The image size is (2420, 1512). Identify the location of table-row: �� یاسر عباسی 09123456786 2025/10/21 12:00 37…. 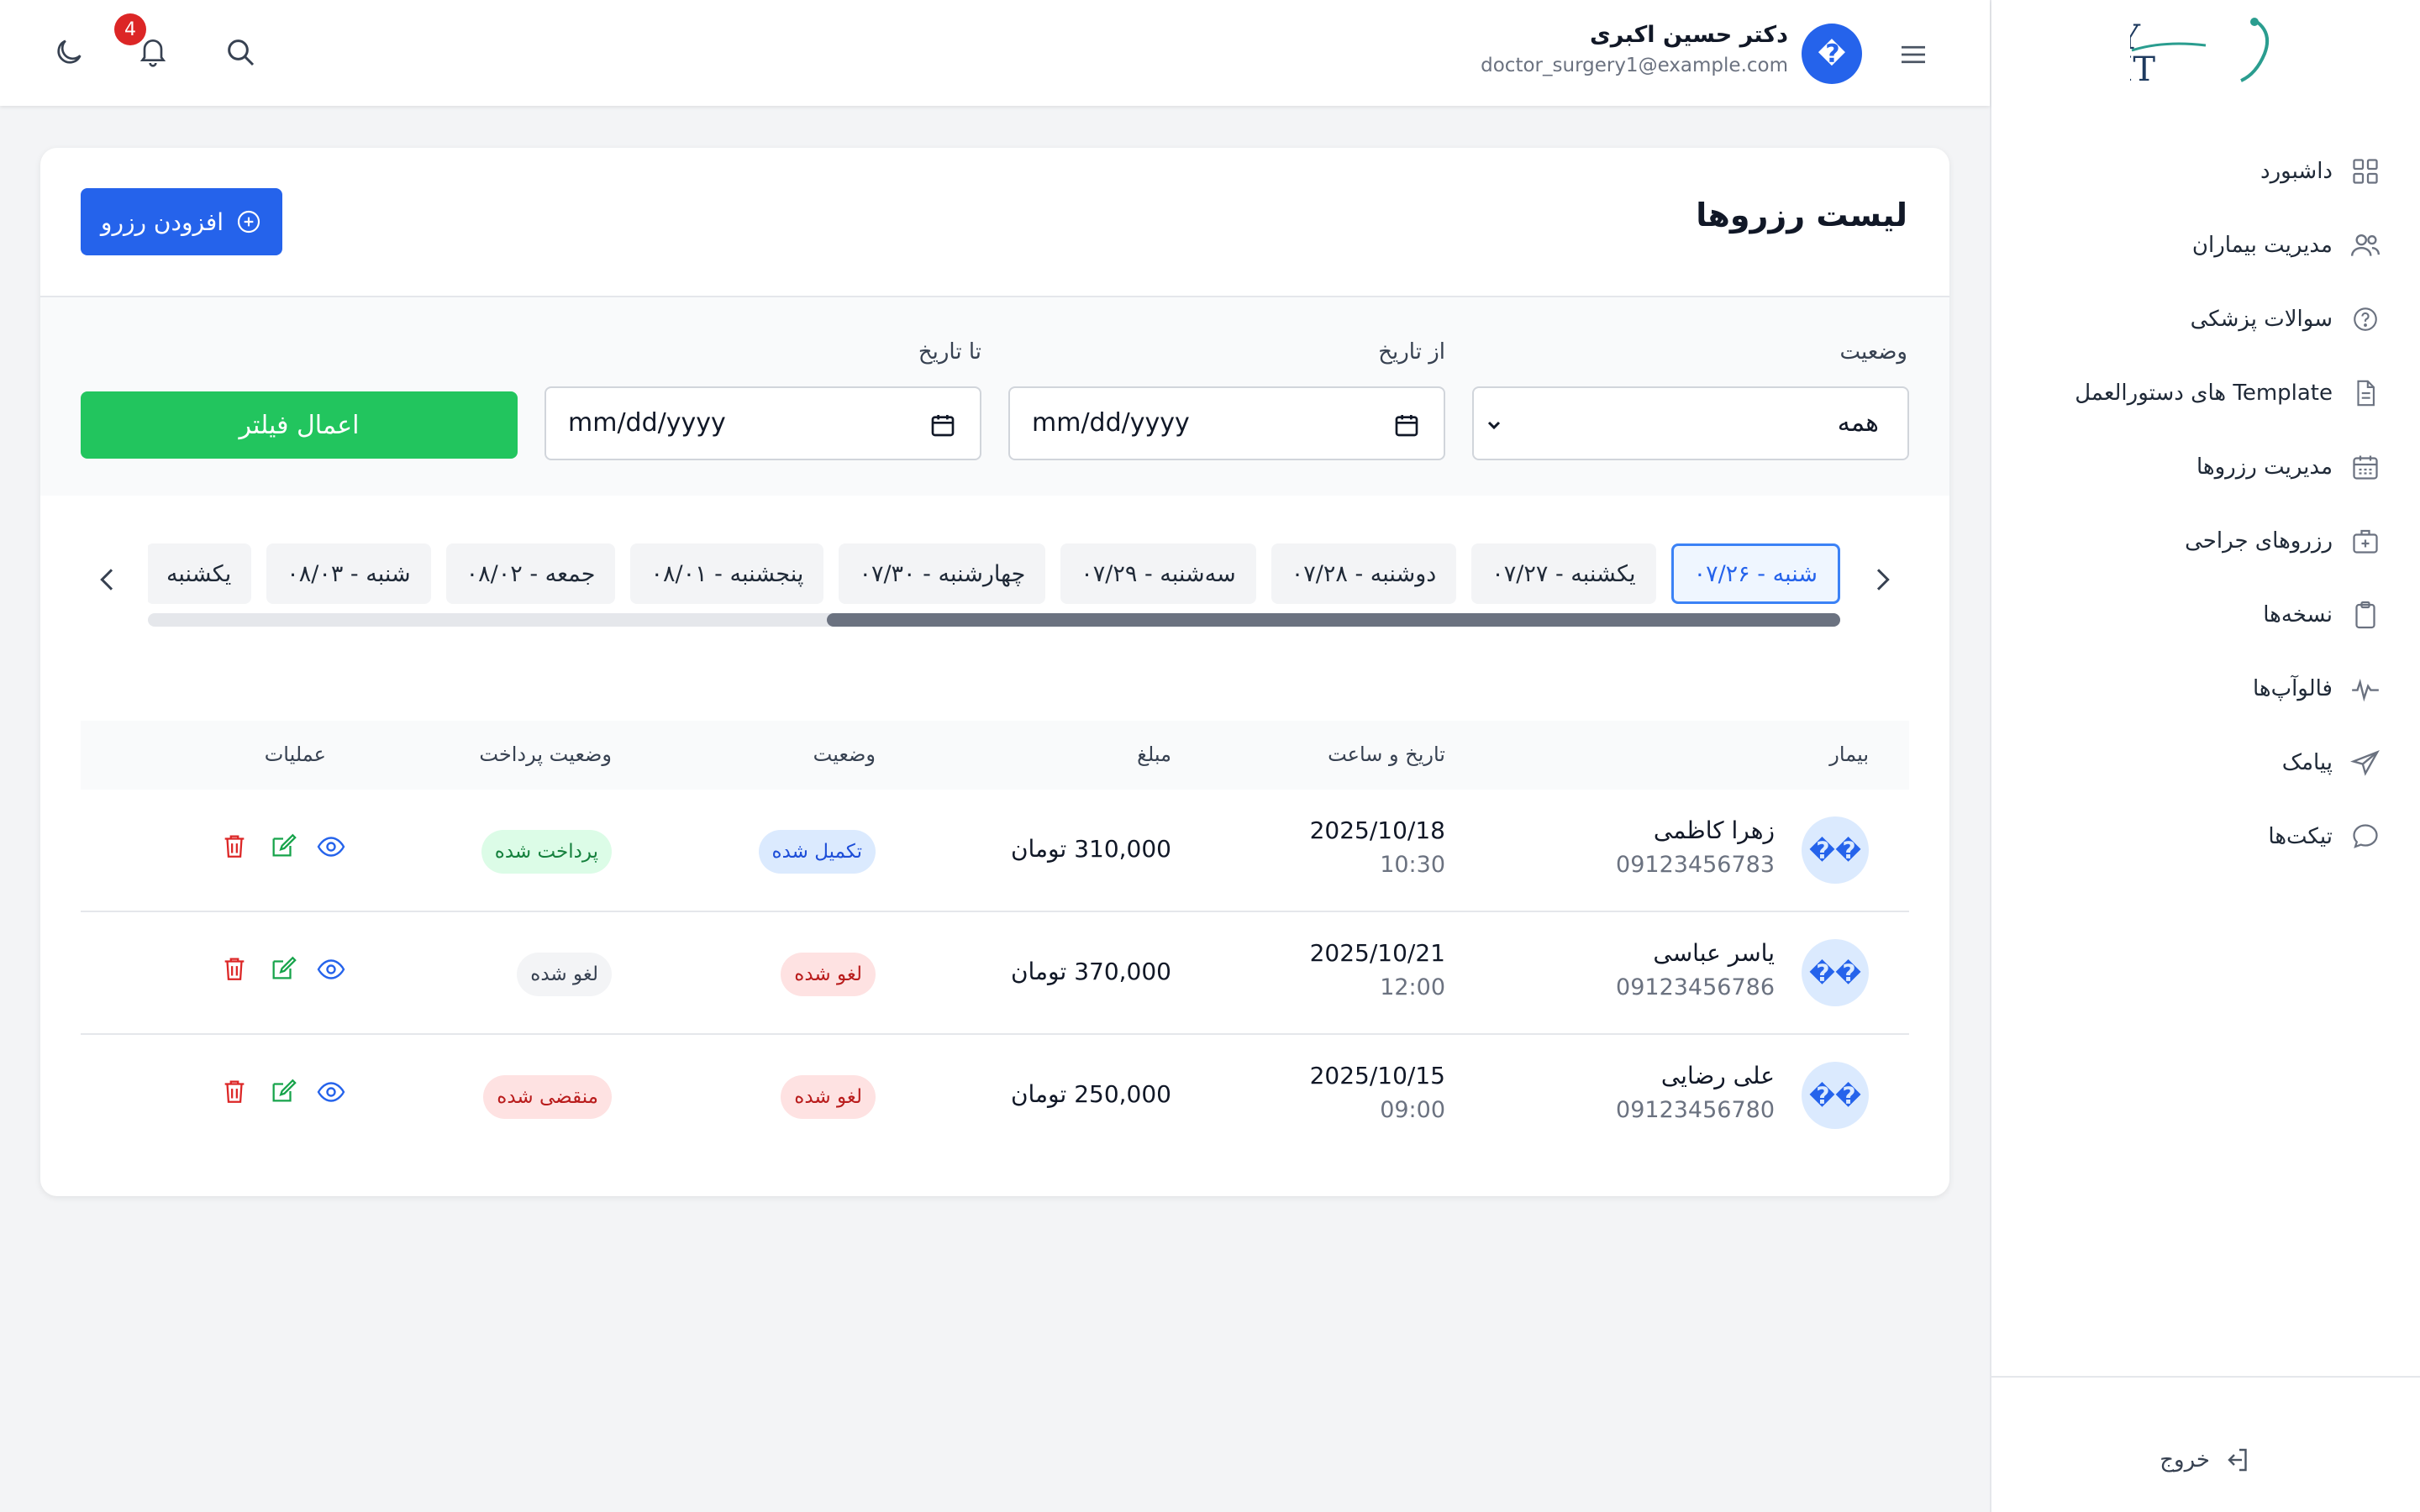
(995, 973).